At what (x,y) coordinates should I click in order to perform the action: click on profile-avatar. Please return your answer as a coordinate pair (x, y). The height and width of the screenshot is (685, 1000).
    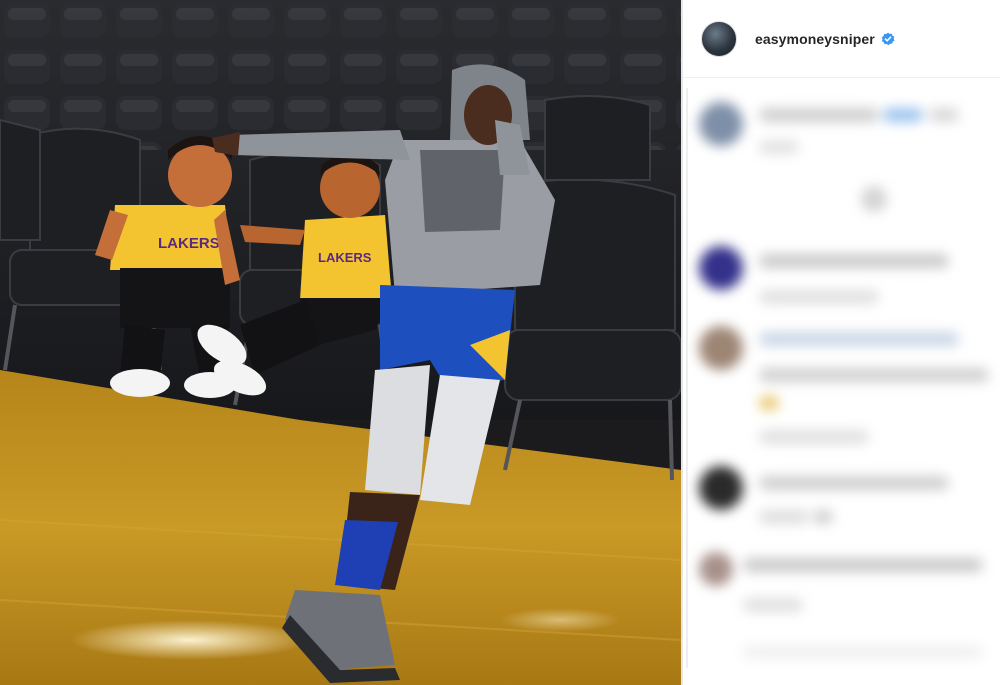
    Looking at the image, I should click on (719, 38).